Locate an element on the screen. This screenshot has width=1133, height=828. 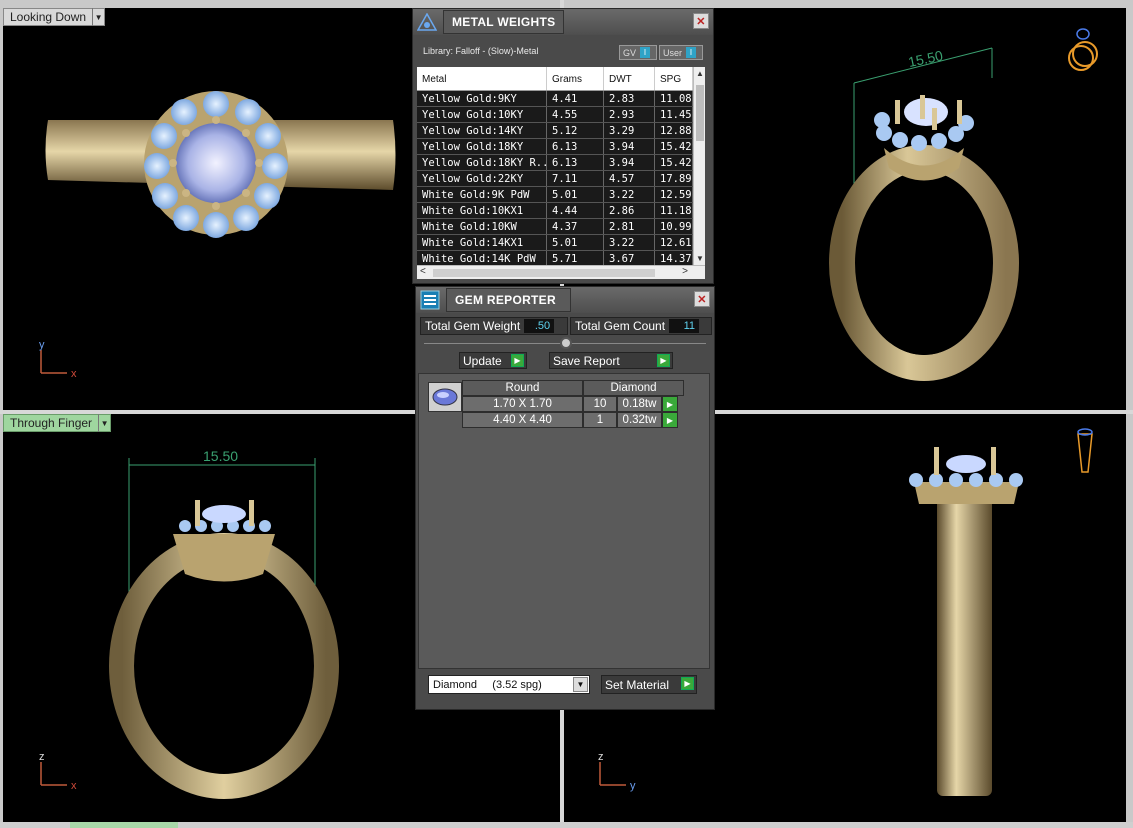
save-report-button: Save Report ▶ is located at coordinates (611, 360).